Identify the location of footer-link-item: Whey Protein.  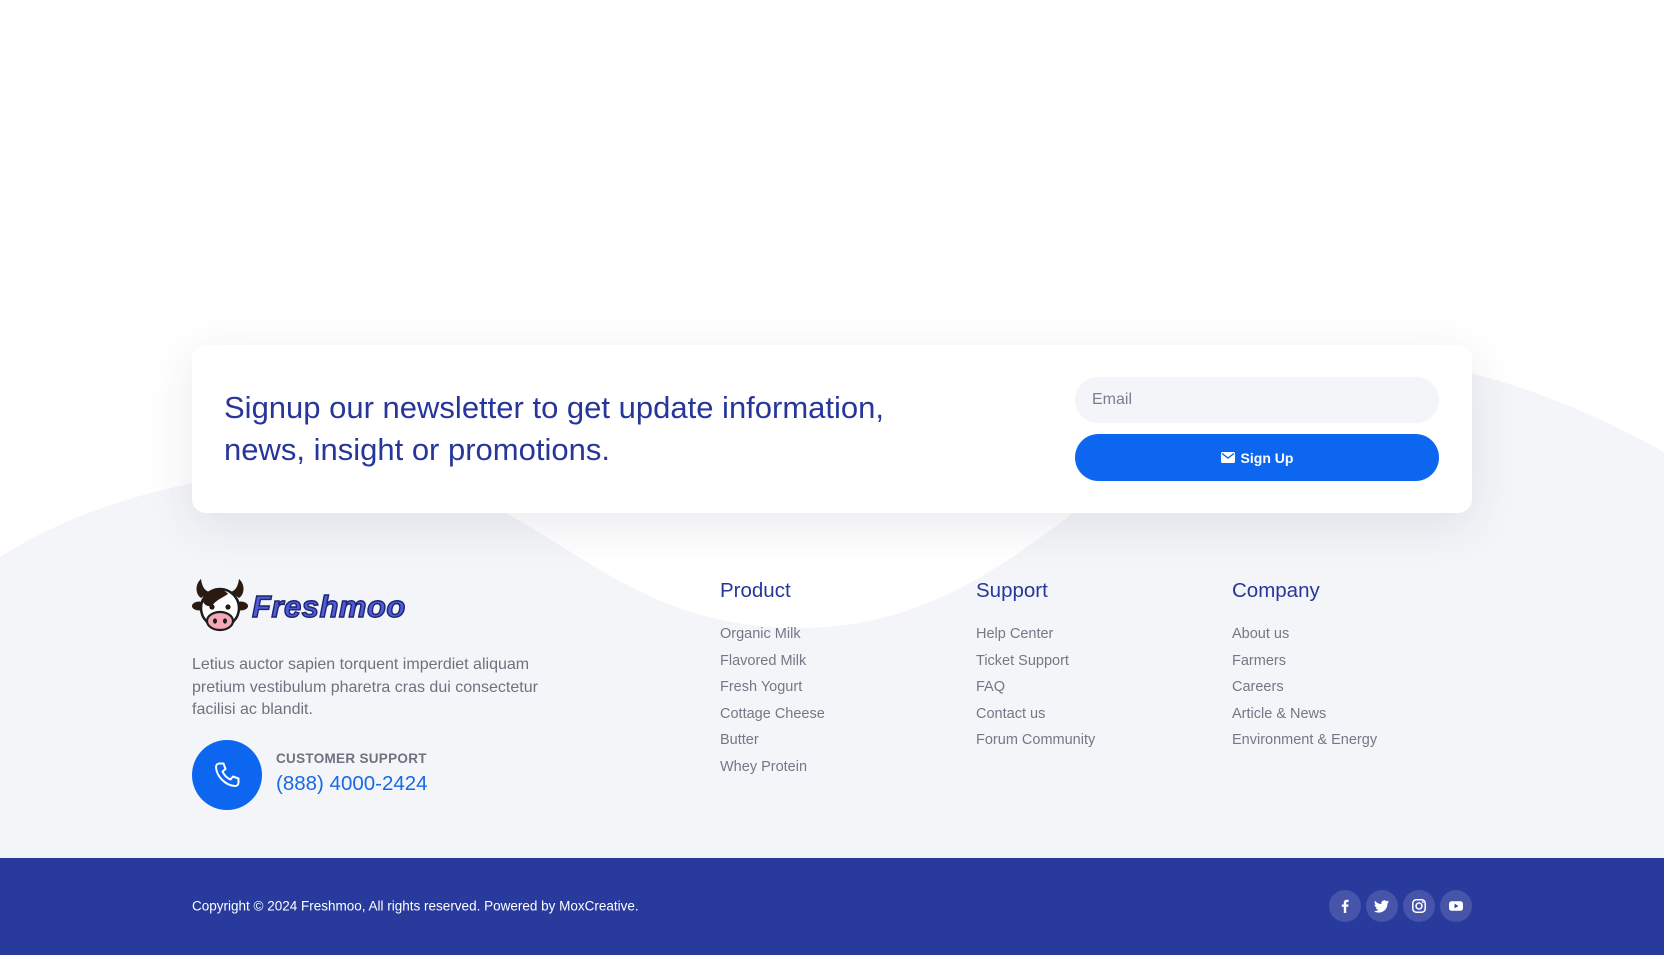
(840, 767).